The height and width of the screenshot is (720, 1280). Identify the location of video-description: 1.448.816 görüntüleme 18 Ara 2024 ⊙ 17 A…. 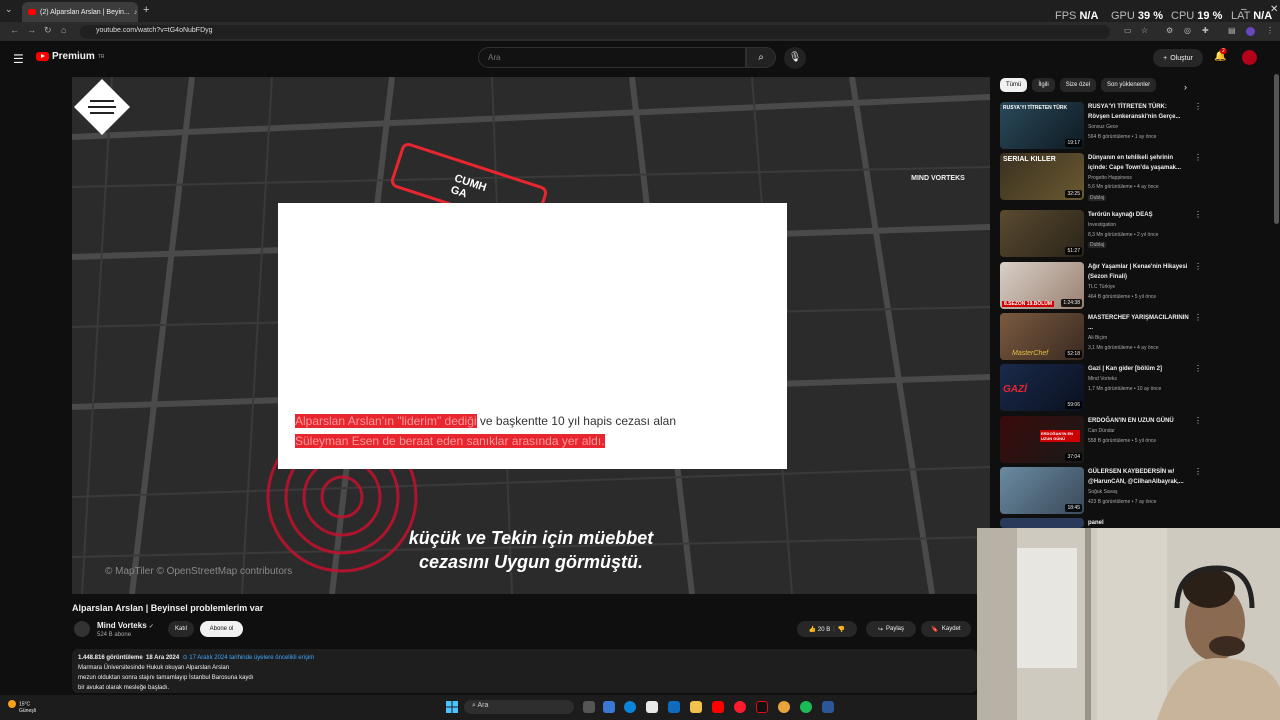
(524, 671).